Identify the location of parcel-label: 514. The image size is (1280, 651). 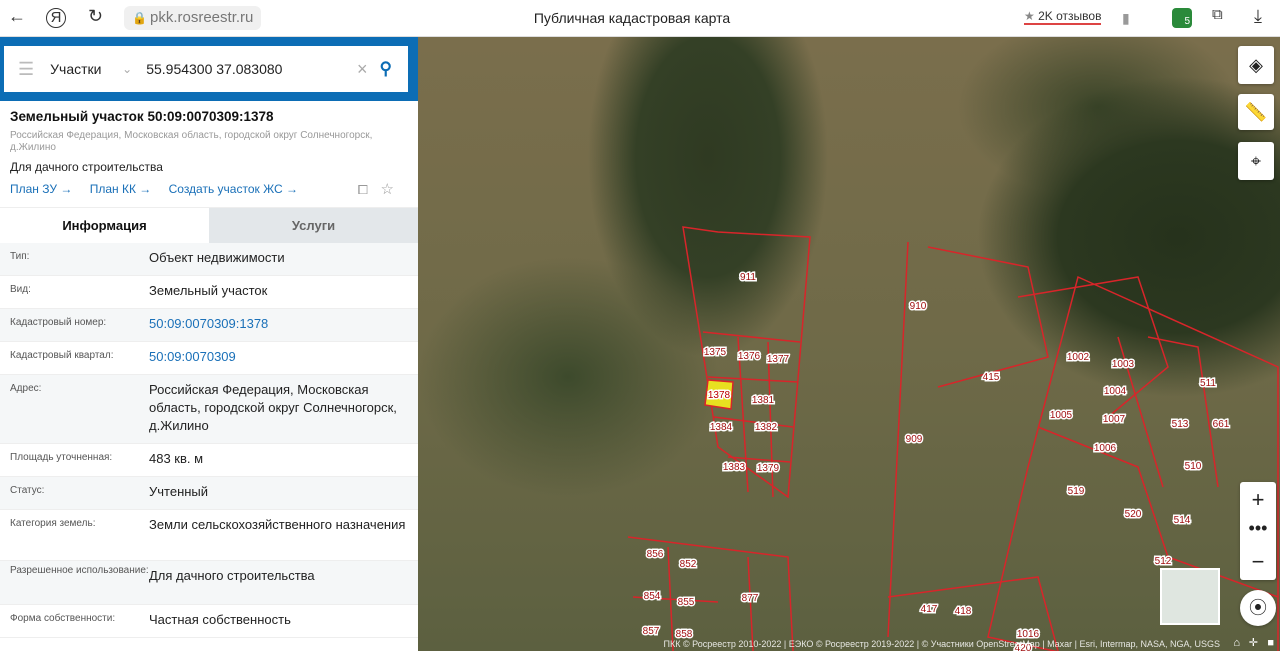
(1182, 521).